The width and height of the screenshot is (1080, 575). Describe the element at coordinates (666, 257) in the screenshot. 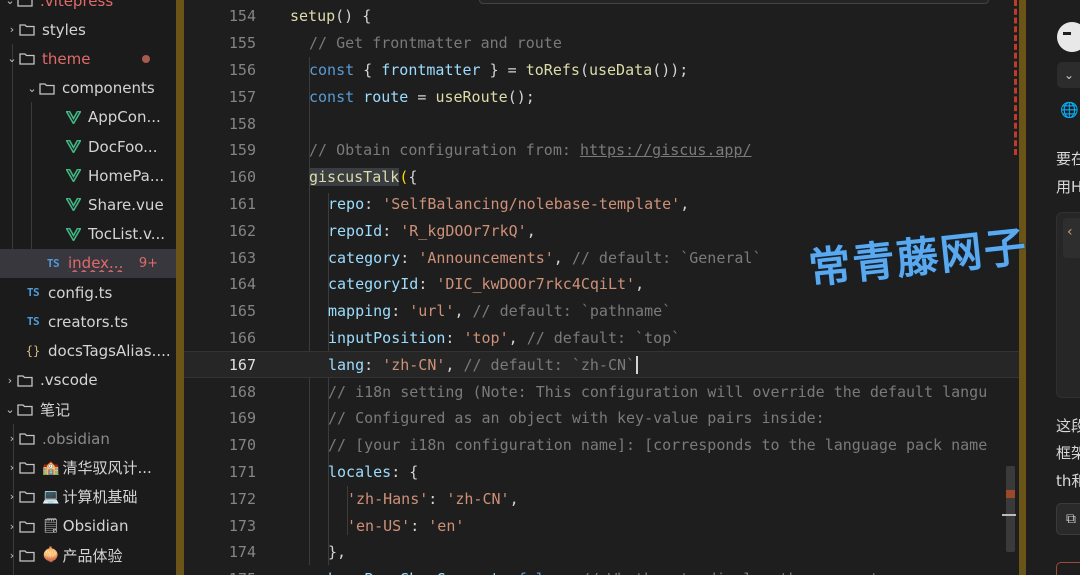

I see `code-token: // default: `General`` at that location.